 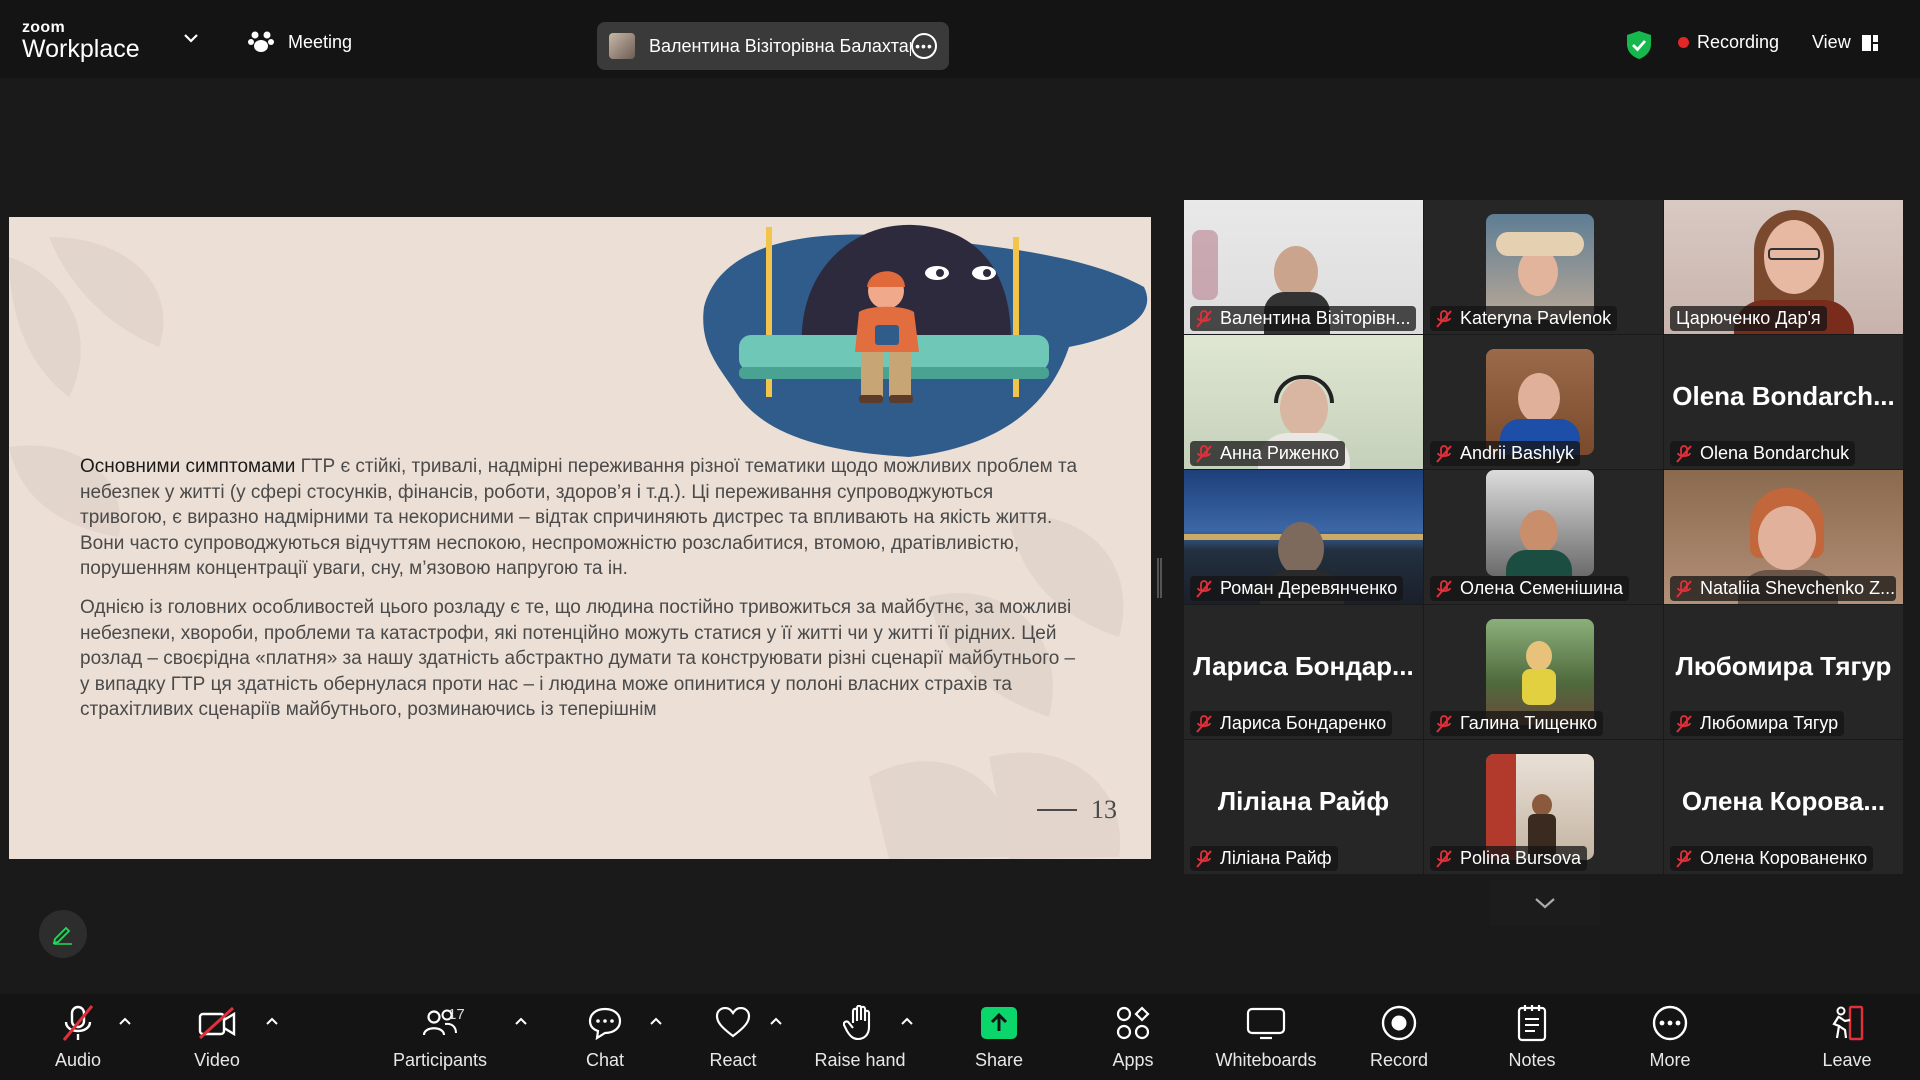 What do you see at coordinates (320, 41) in the screenshot?
I see `meeting-label: Meeting` at bounding box center [320, 41].